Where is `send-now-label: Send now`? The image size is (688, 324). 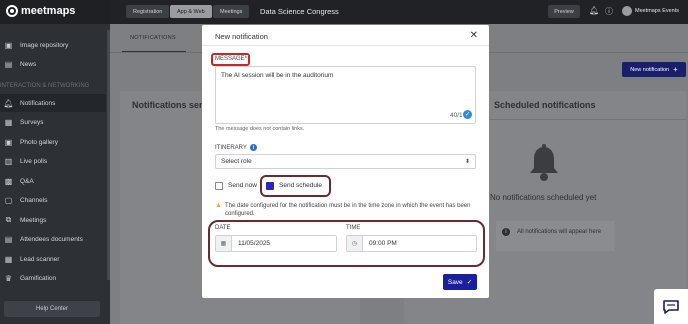
send-now-label: Send now is located at coordinates (242, 185).